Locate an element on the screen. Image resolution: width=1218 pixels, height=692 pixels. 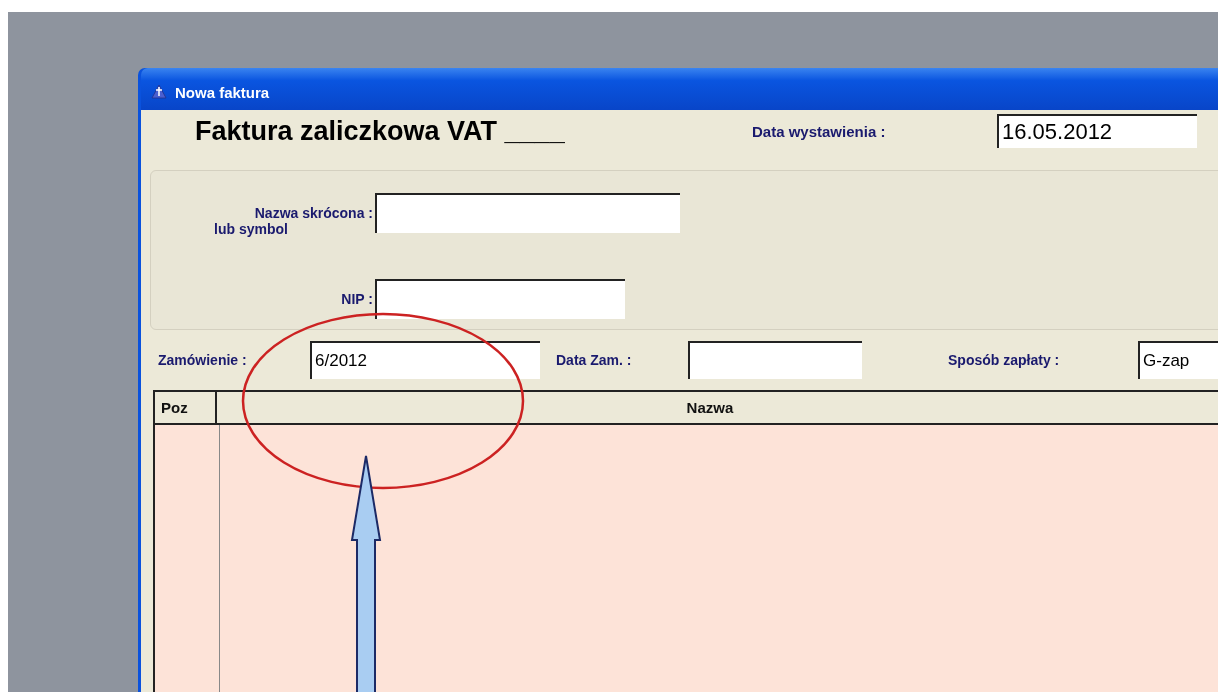
field-label: Data Zam. : is located at coordinates (594, 360).